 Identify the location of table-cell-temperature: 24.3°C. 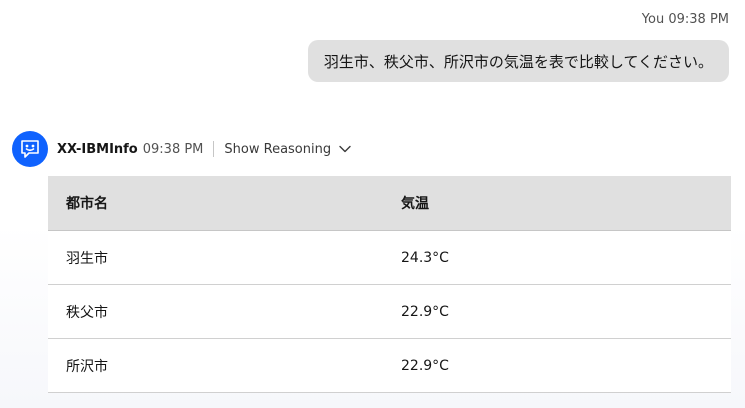
(557, 257).